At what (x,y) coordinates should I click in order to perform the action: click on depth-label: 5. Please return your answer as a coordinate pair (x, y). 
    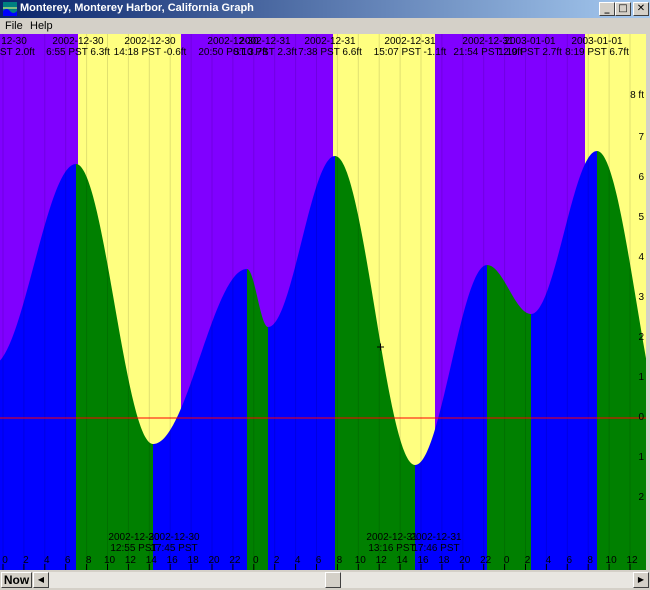
    Looking at the image, I should click on (641, 217).